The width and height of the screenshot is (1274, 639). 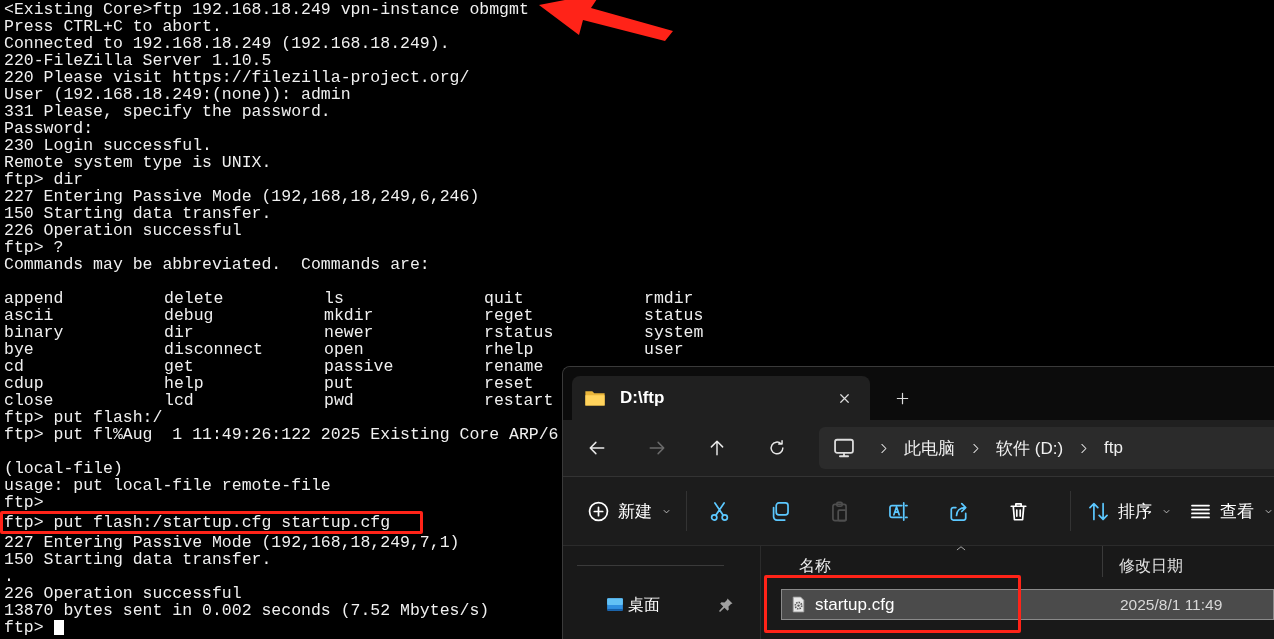 What do you see at coordinates (339, 400) in the screenshot?
I see `command-name: pwd` at bounding box center [339, 400].